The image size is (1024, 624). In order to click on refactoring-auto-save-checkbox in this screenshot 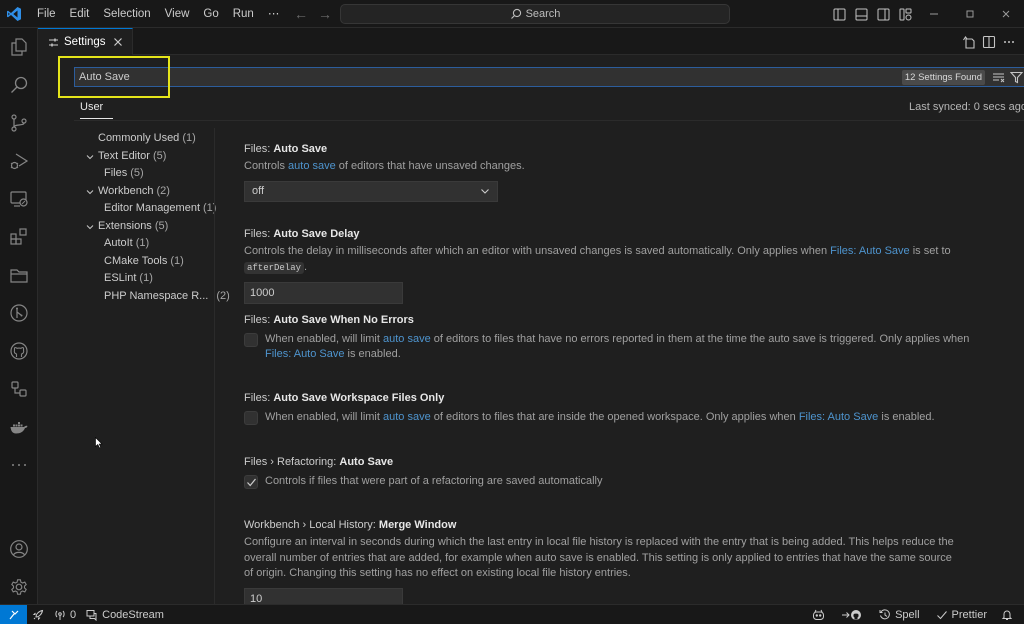, I will do `click(251, 482)`.